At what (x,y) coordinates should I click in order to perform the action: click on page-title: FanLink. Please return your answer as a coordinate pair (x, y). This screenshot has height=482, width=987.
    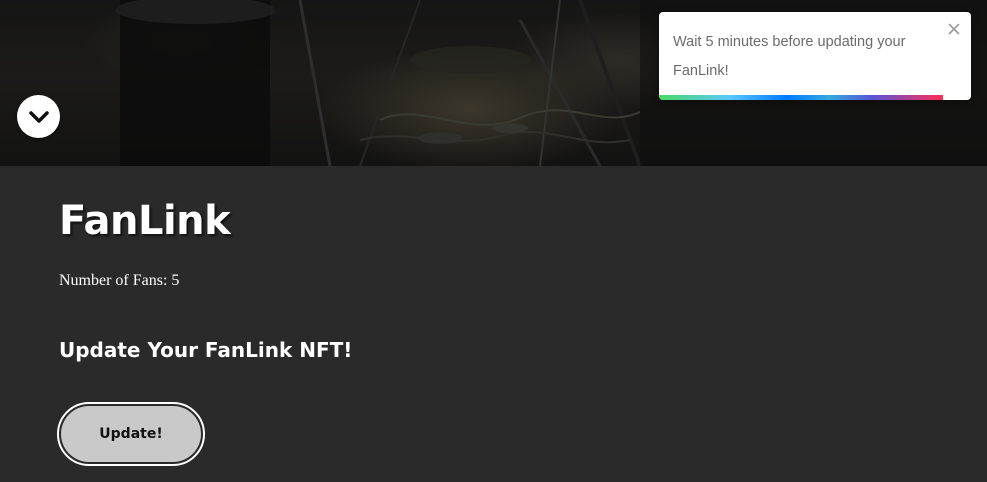
    Looking at the image, I should click on (145, 221).